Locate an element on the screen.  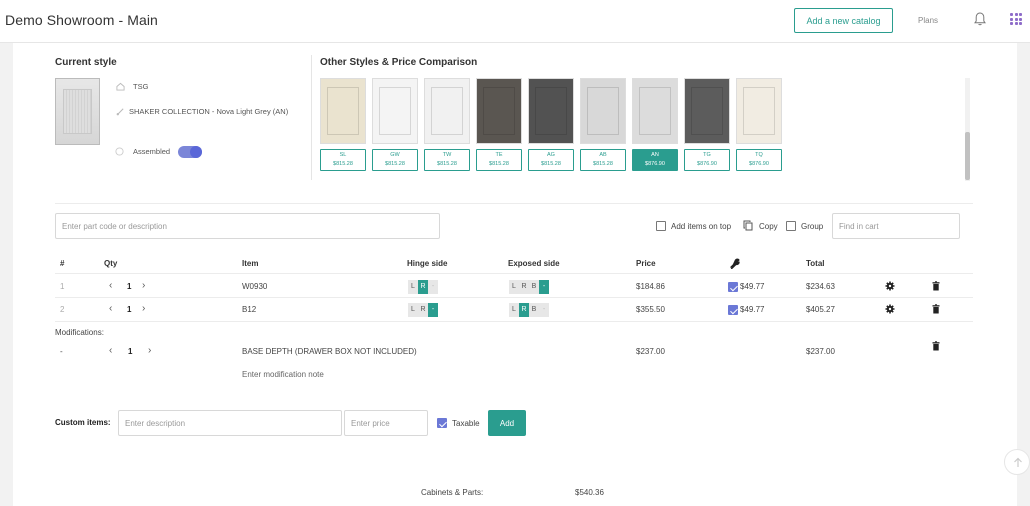
item-total: $234.63 is located at coordinates (820, 286).